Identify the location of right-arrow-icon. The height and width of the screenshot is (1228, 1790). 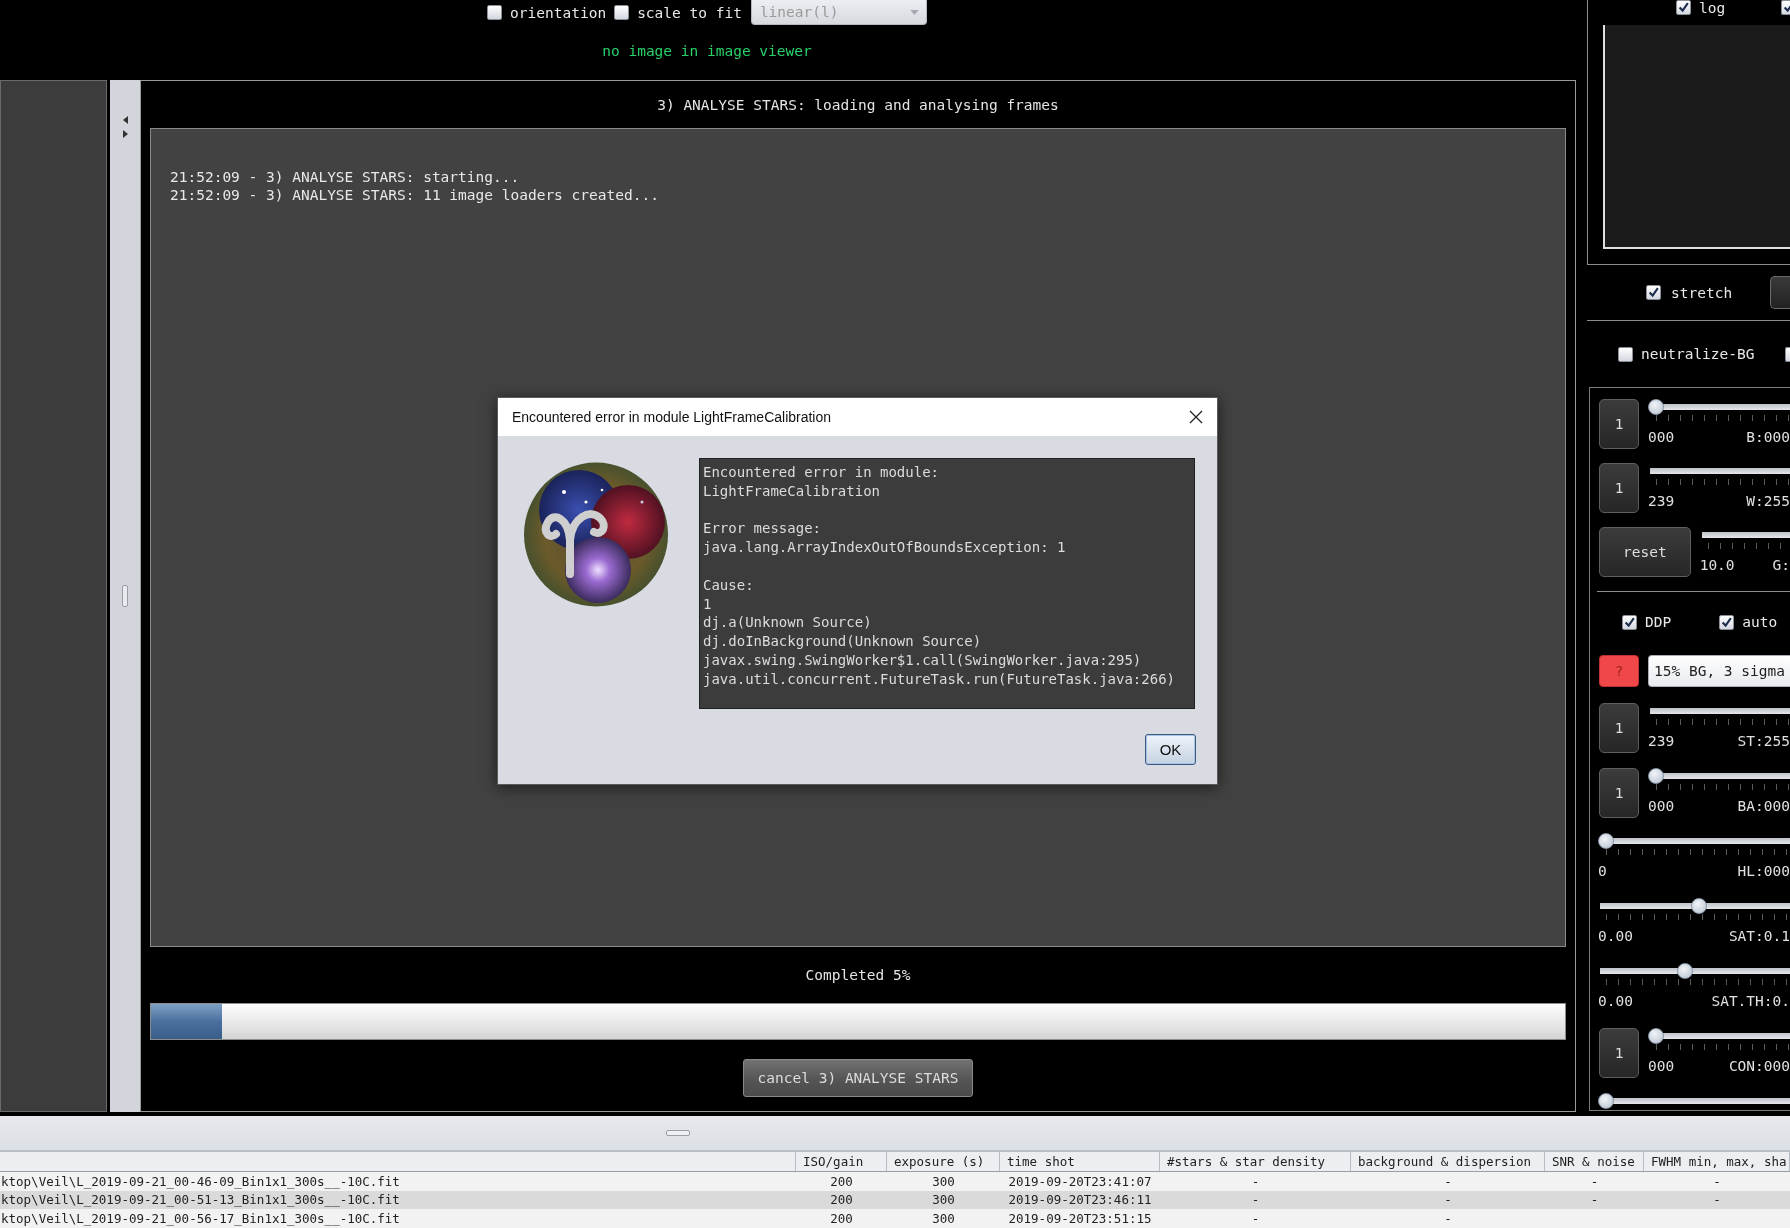
(125, 134).